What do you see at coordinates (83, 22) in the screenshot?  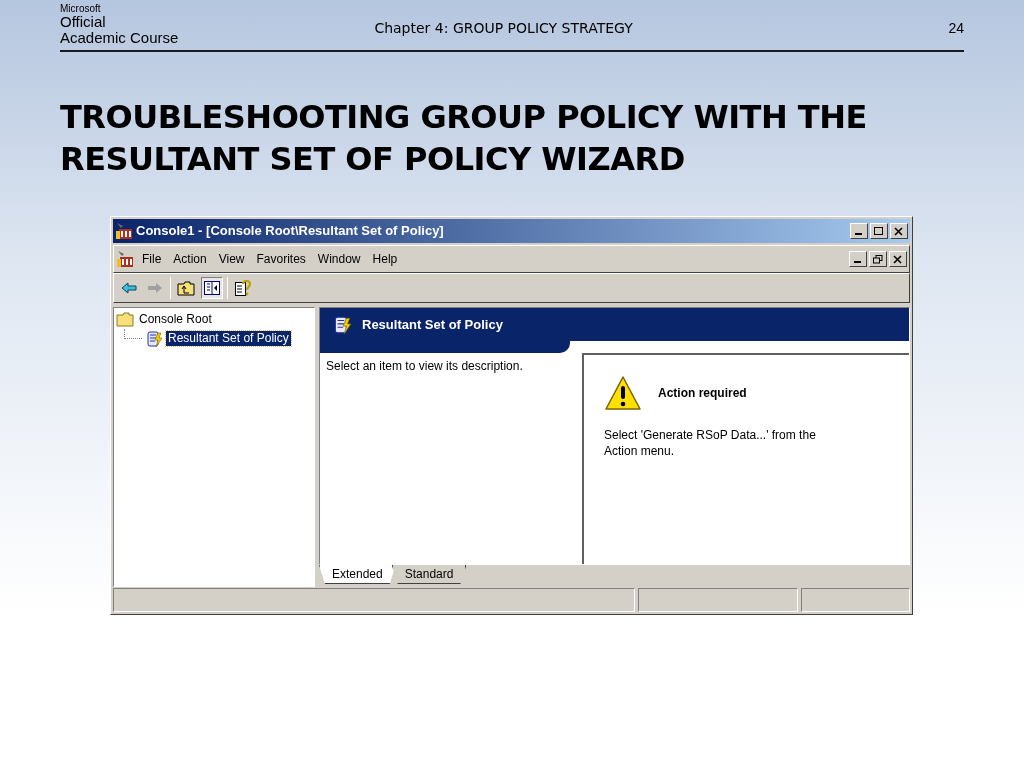 I see `logo-text: Official` at bounding box center [83, 22].